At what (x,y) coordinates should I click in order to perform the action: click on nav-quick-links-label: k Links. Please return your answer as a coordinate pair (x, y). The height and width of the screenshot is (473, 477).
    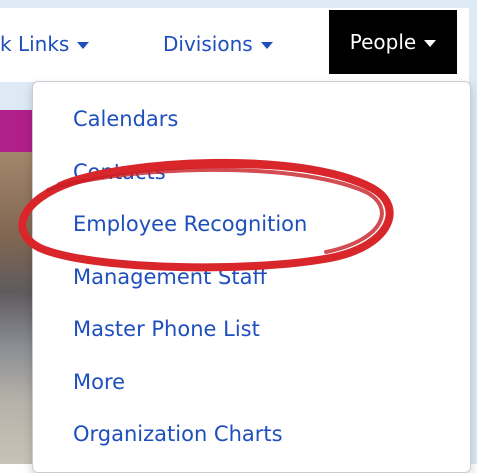
    Looking at the image, I should click on (35, 44).